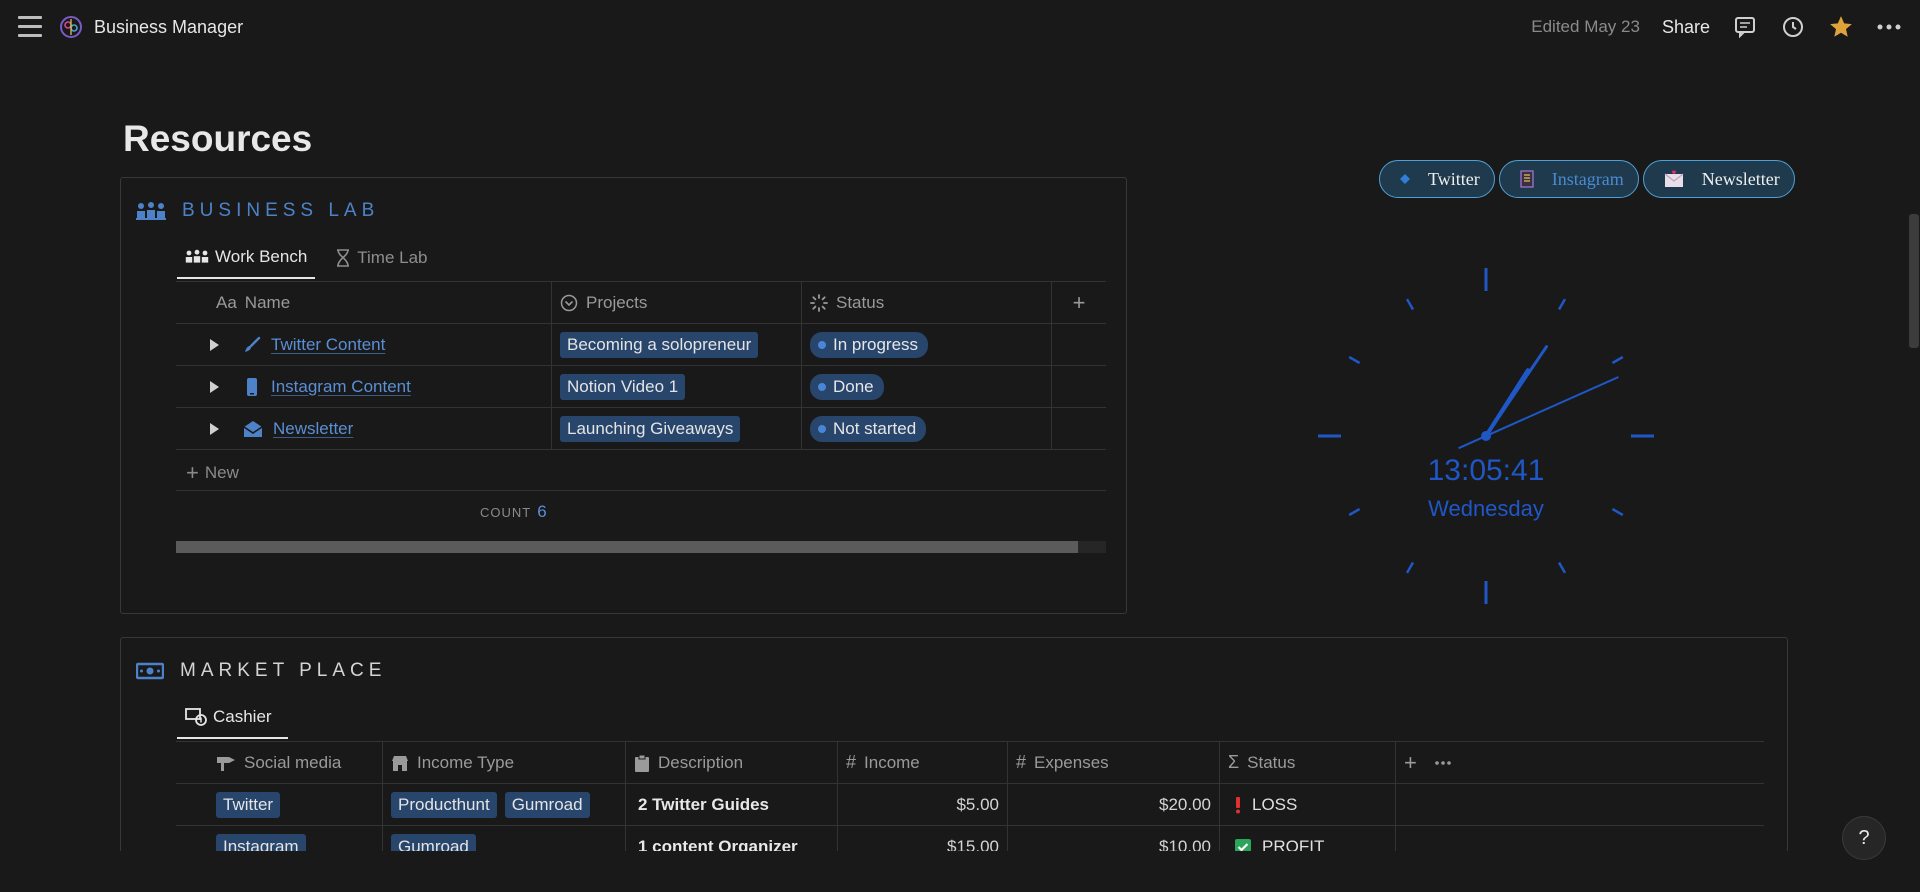 This screenshot has width=1920, height=892. What do you see at coordinates (1914, 281) in the screenshot?
I see `page-scrollbar-thumb` at bounding box center [1914, 281].